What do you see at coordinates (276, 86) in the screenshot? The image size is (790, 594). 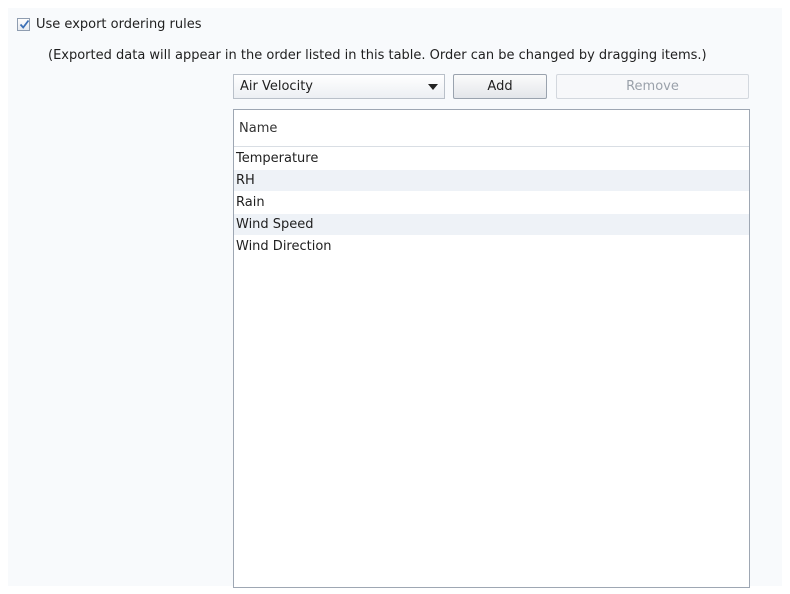 I see `dropdown-selected-value: Air Velocity` at bounding box center [276, 86].